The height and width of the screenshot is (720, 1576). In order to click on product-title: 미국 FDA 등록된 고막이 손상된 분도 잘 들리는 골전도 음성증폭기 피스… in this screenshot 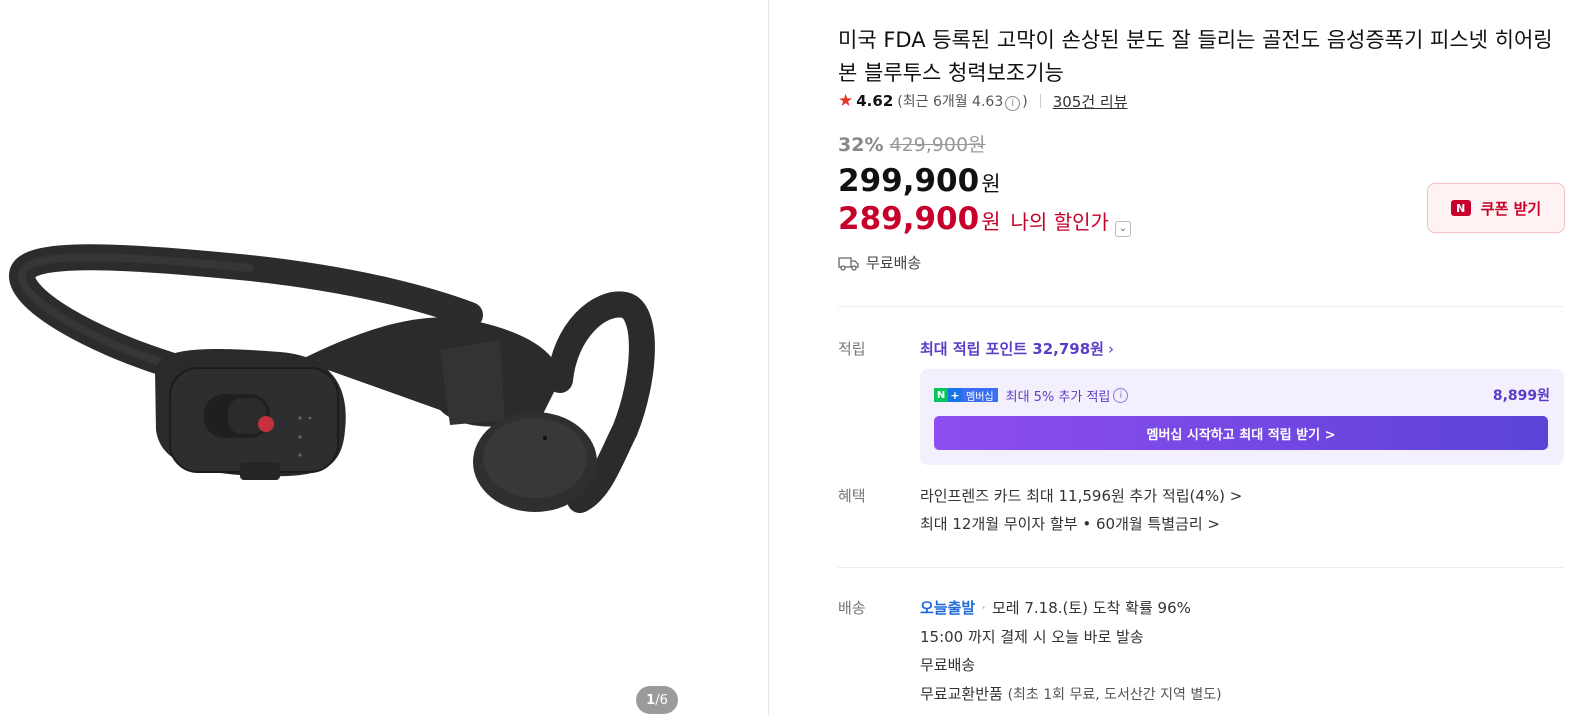, I will do `click(1195, 57)`.